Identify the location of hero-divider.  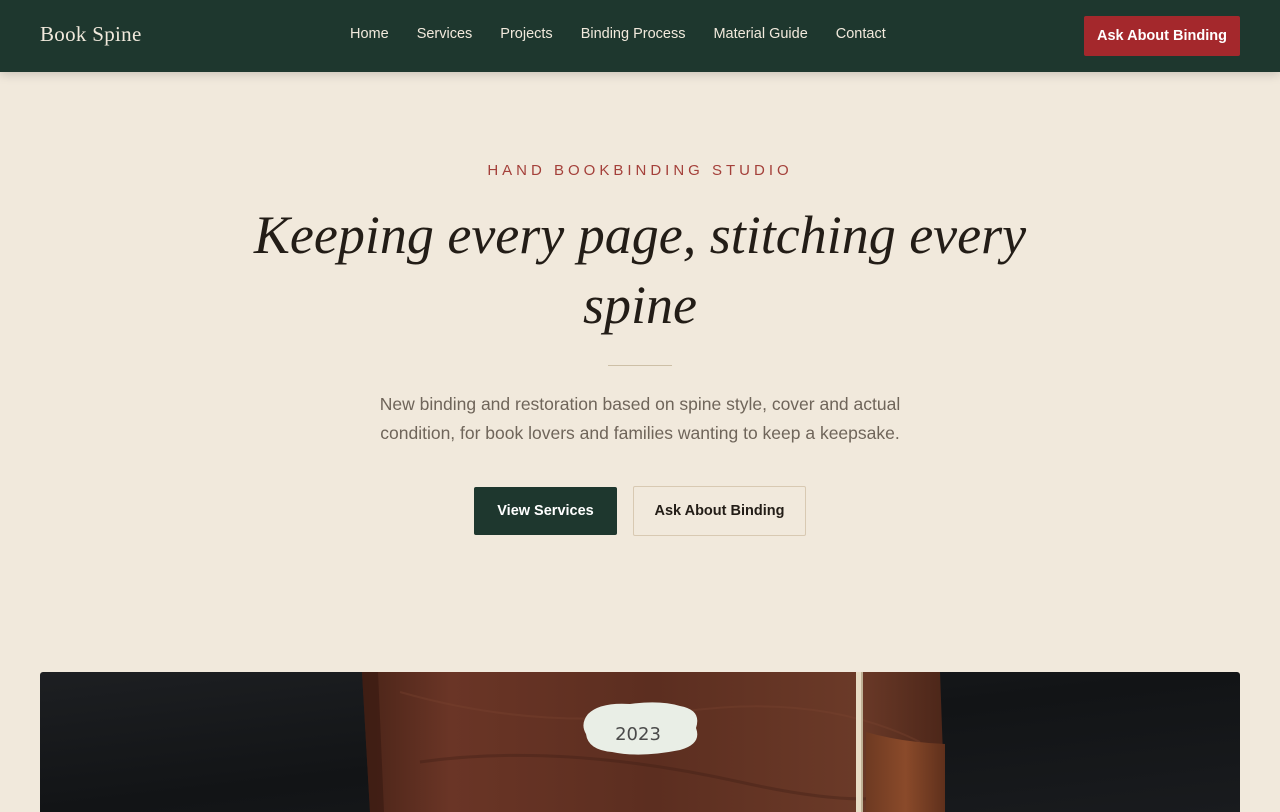
(640, 365).